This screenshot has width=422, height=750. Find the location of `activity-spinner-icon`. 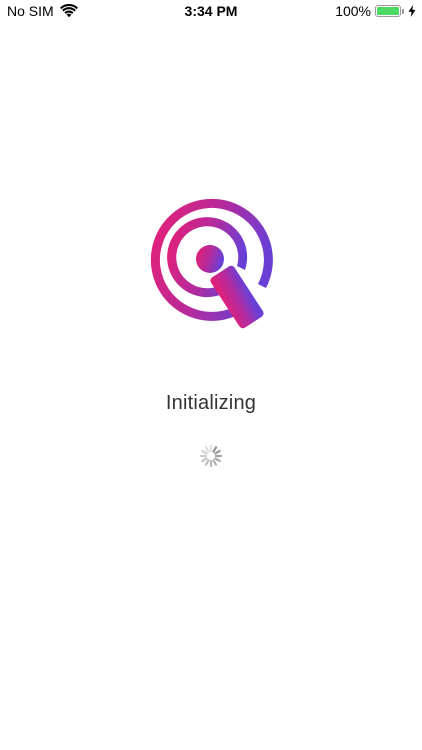

activity-spinner-icon is located at coordinates (211, 456).